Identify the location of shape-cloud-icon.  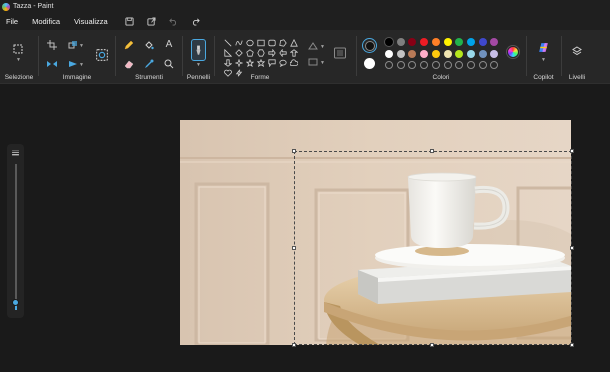
(293, 63).